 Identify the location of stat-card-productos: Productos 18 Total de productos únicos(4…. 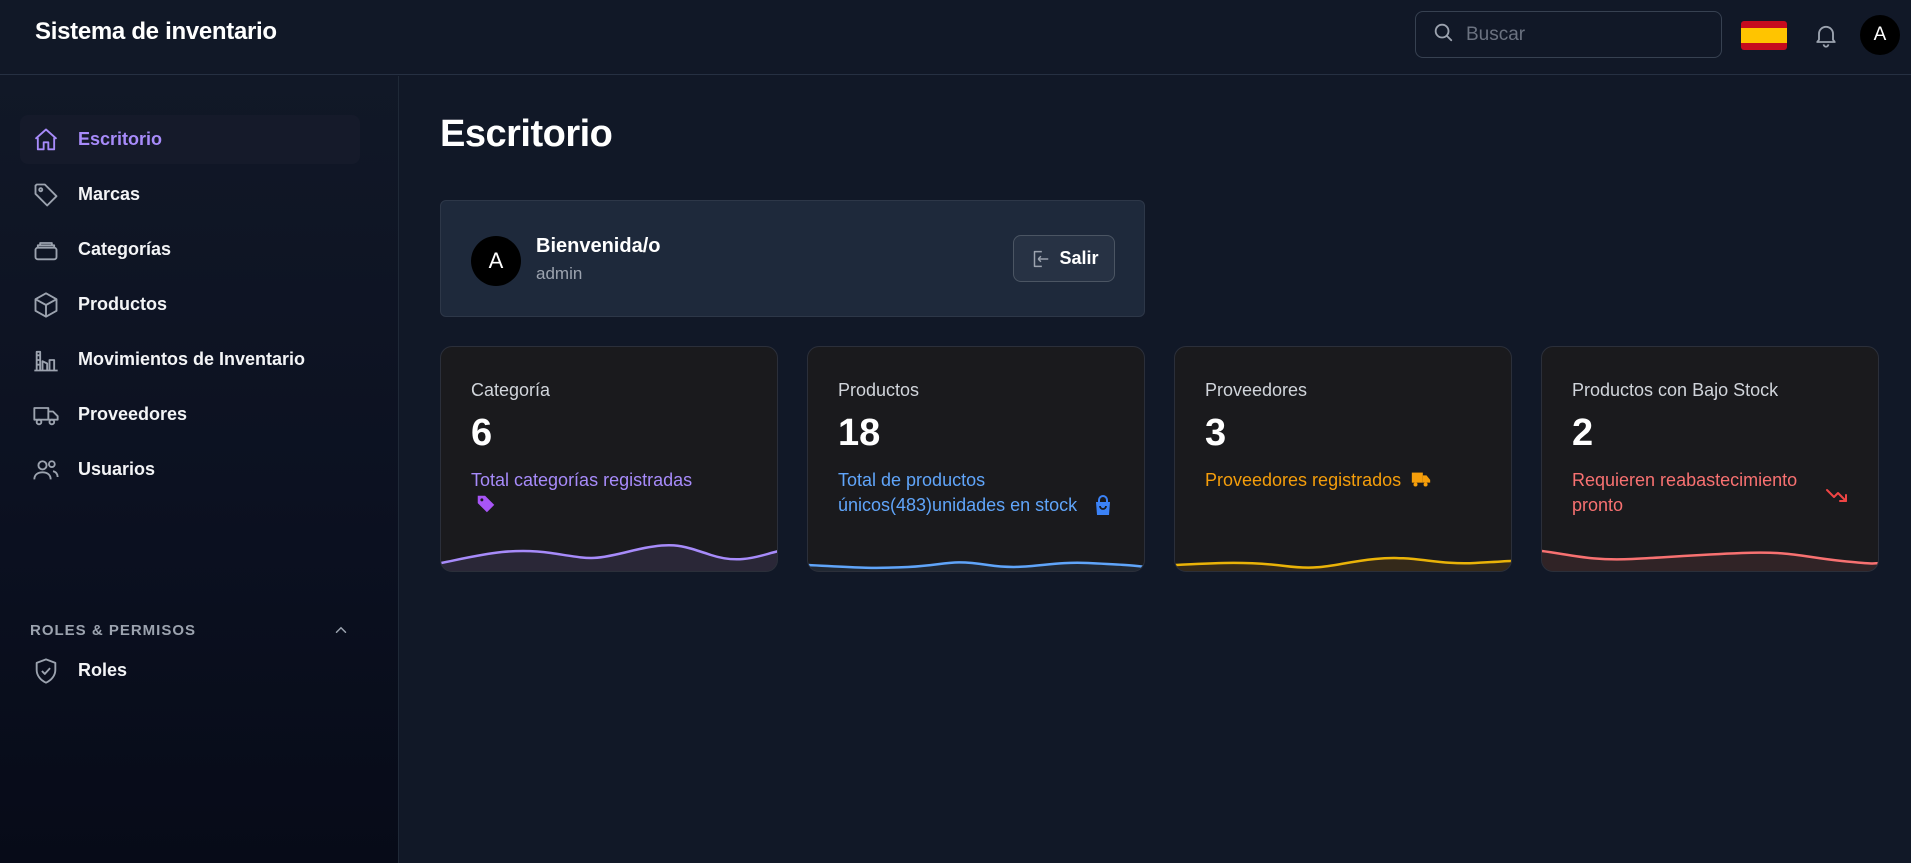
(976, 459).